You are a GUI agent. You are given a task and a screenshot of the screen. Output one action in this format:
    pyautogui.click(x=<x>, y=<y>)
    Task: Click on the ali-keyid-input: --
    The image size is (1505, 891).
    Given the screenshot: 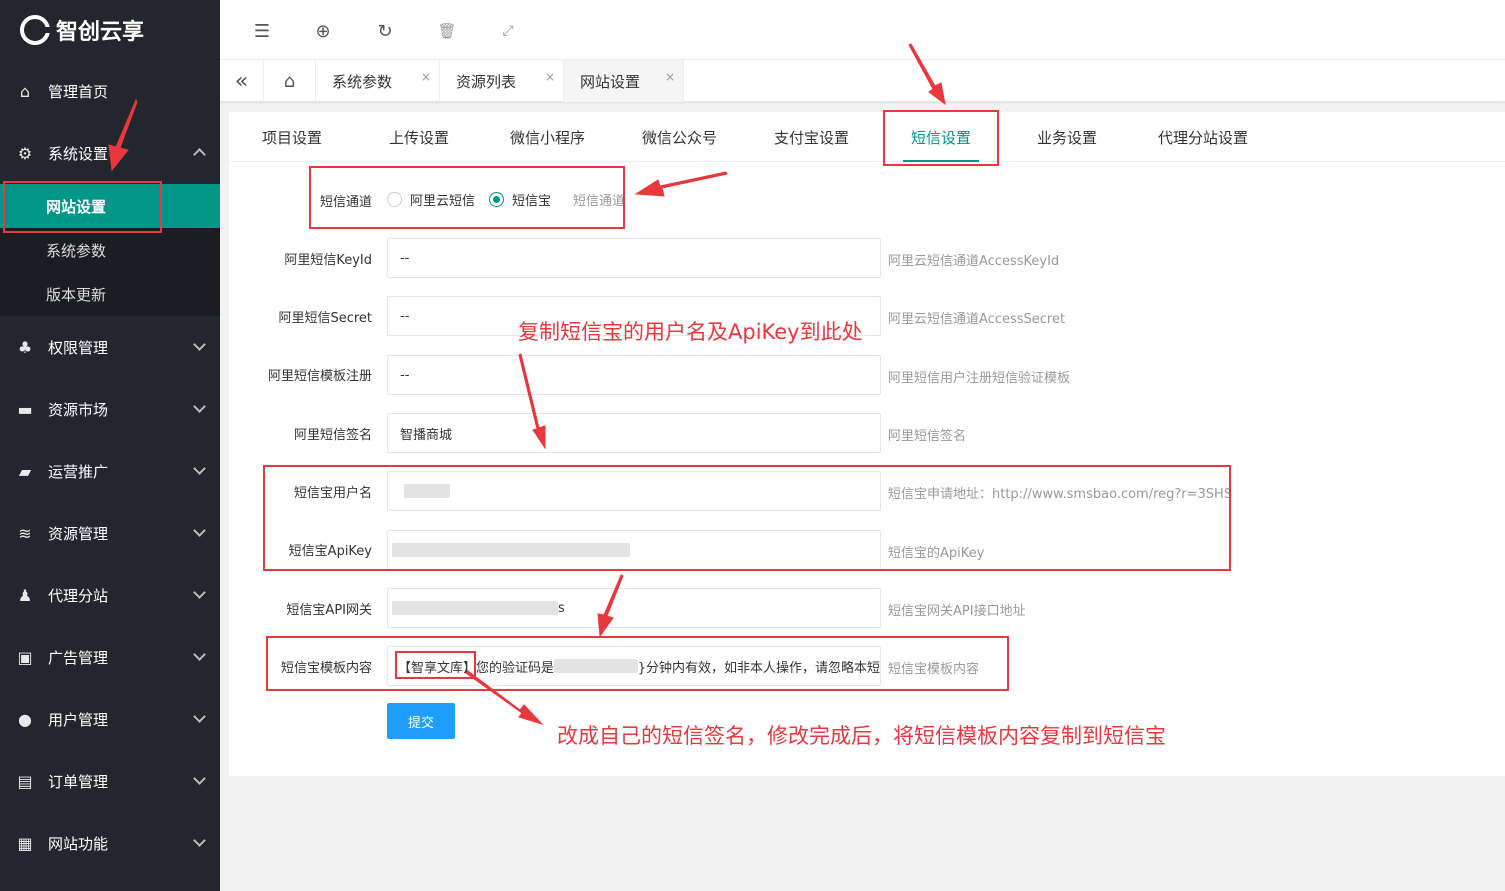 What is the action you would take?
    pyautogui.click(x=634, y=258)
    